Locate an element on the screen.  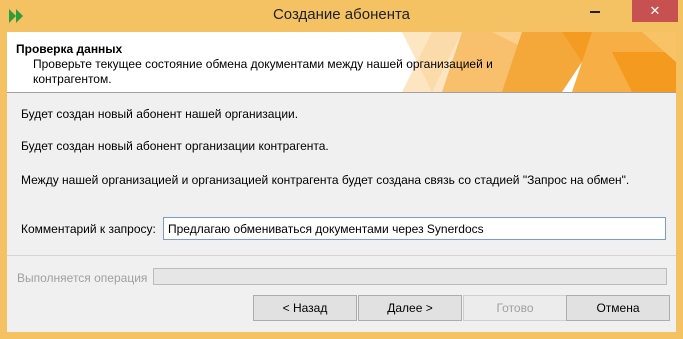
title-bar: Создание абонента ✕ is located at coordinates (341, 16).